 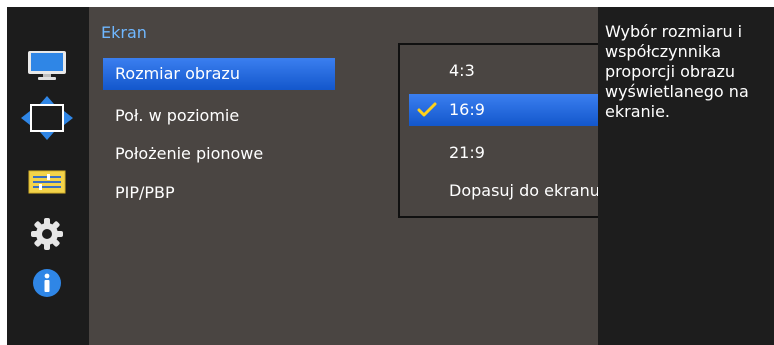 I want to click on option-label: 21:9, so click(x=467, y=152).